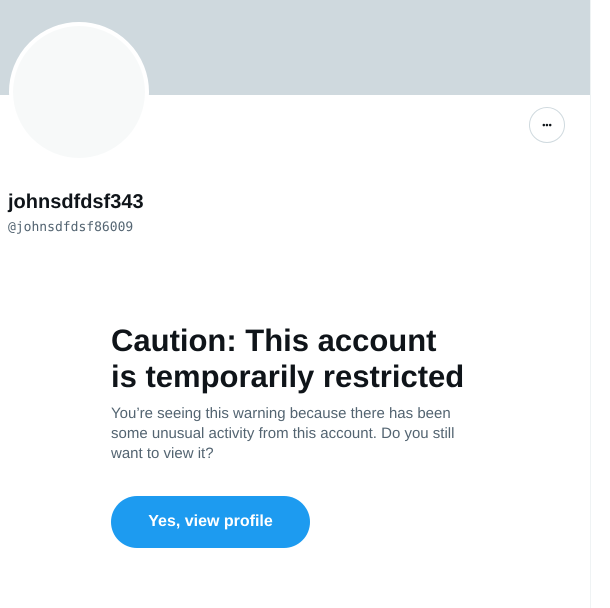  What do you see at coordinates (76, 202) in the screenshot?
I see `display-name: johnsdfdsf343` at bounding box center [76, 202].